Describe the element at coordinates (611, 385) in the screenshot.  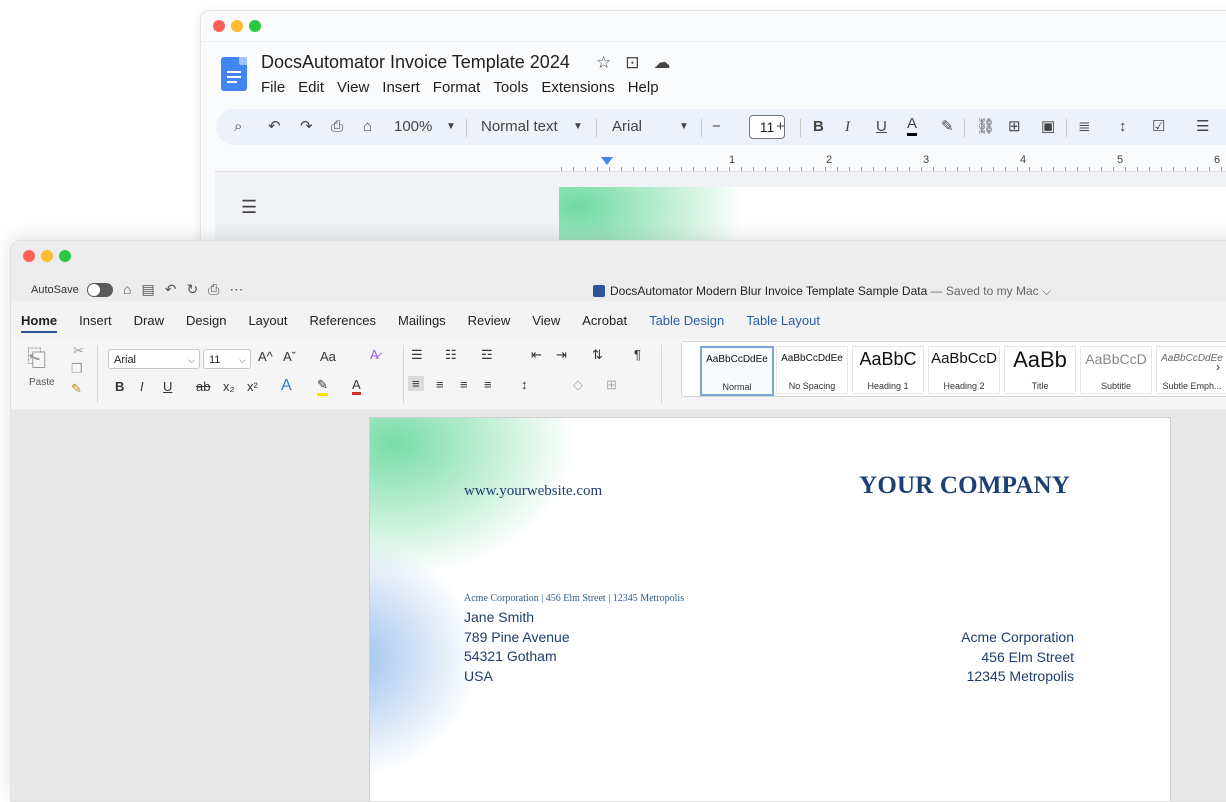
I see `borders-icon: ⊞` at that location.